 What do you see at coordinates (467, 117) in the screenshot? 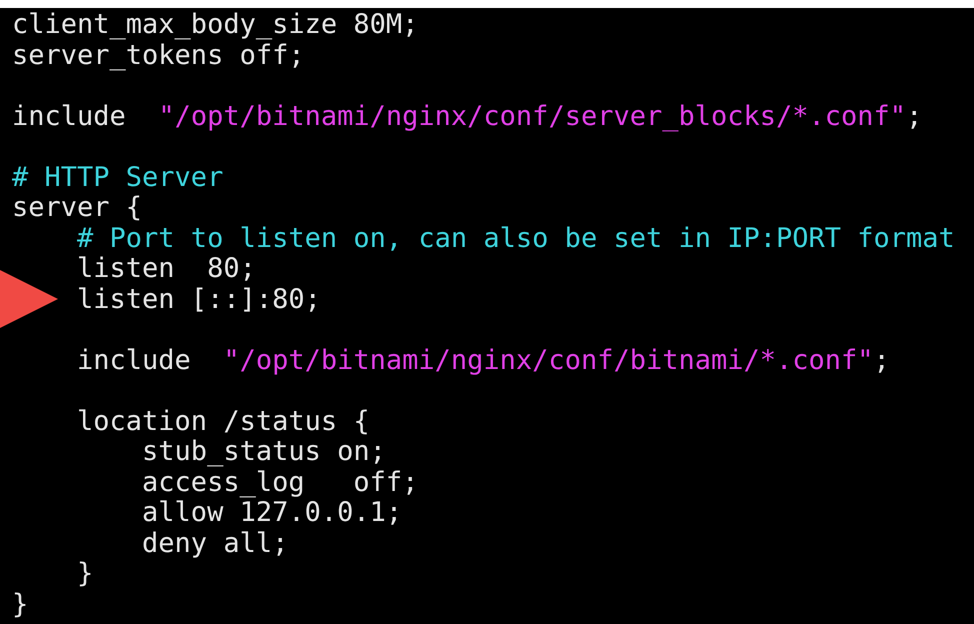
I see `code-line: include "/opt/bitnami/nginx/conf/server_blocks/*.conf";` at bounding box center [467, 117].